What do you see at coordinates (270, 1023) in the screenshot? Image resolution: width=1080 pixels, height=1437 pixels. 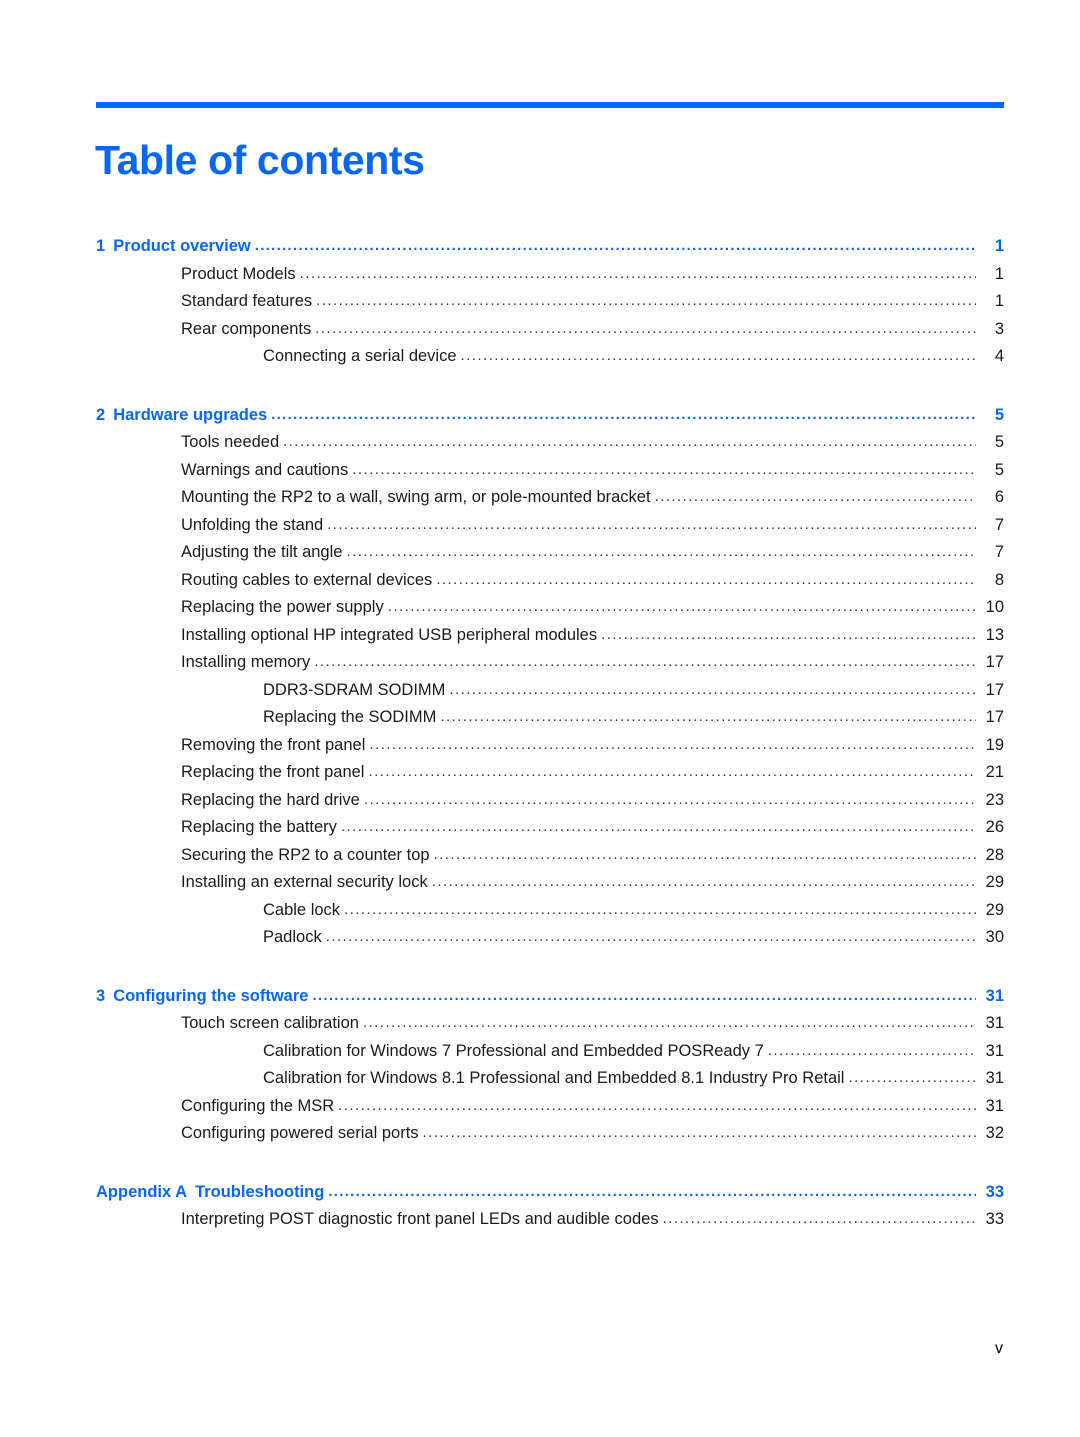 I see `toc-entry-text: Touch screen calibration` at bounding box center [270, 1023].